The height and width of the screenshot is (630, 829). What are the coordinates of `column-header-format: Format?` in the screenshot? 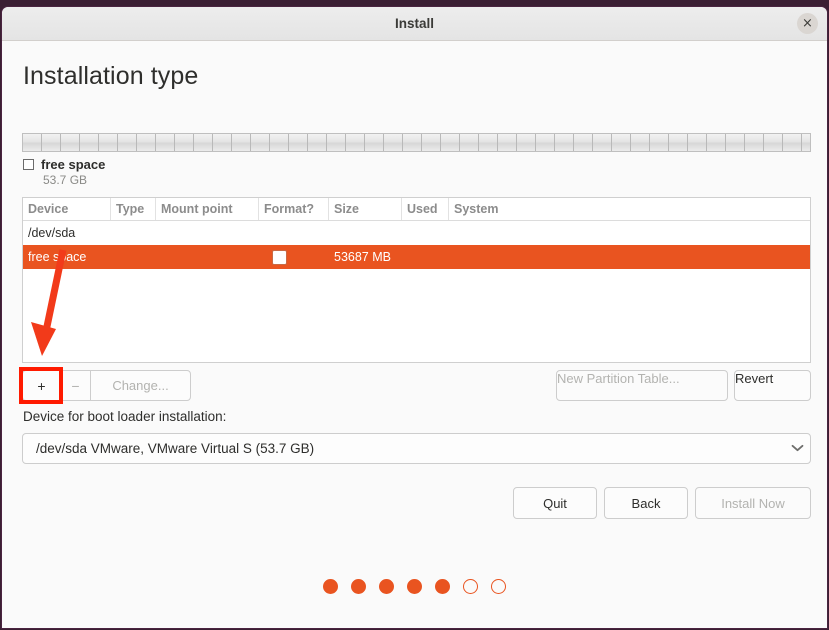 It's located at (294, 209).